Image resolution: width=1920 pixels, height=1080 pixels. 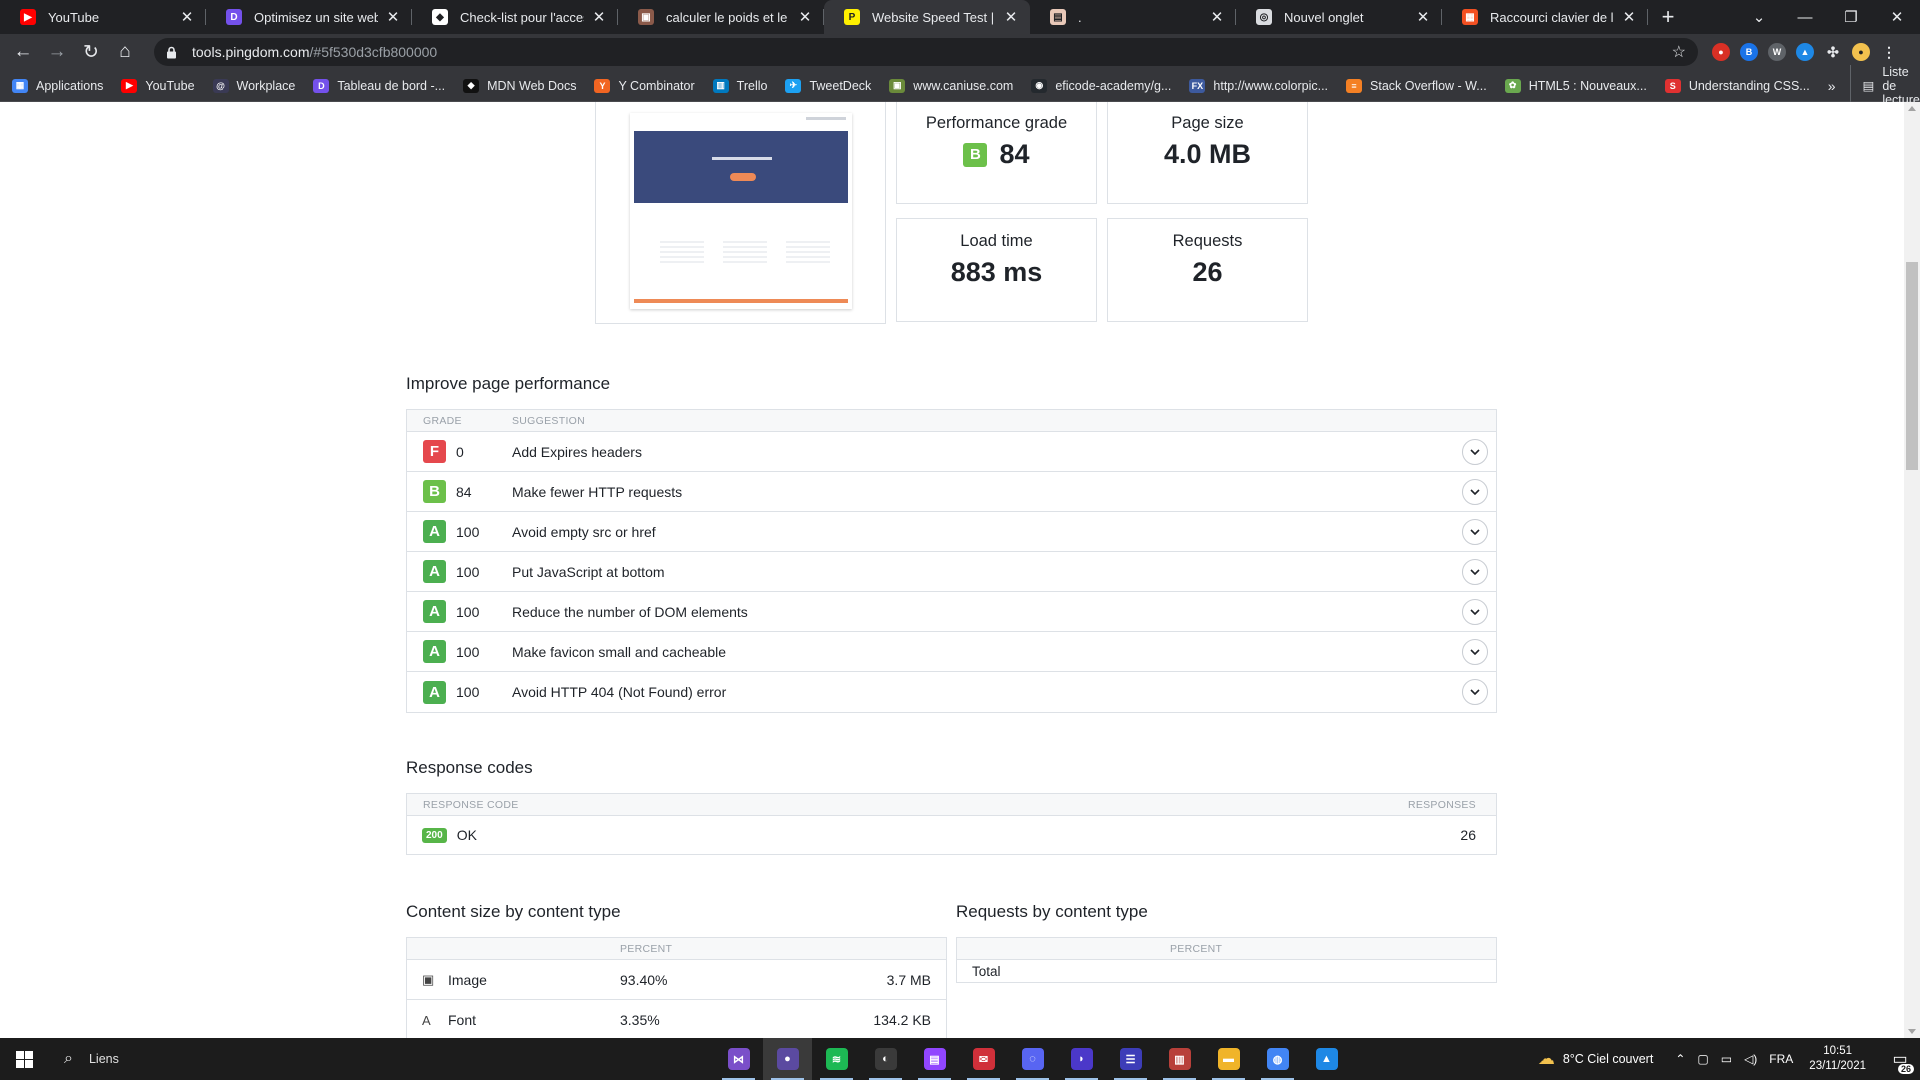 What do you see at coordinates (1884, 85) in the screenshot?
I see `reading-list-button: ▤ Liste de lecture` at bounding box center [1884, 85].